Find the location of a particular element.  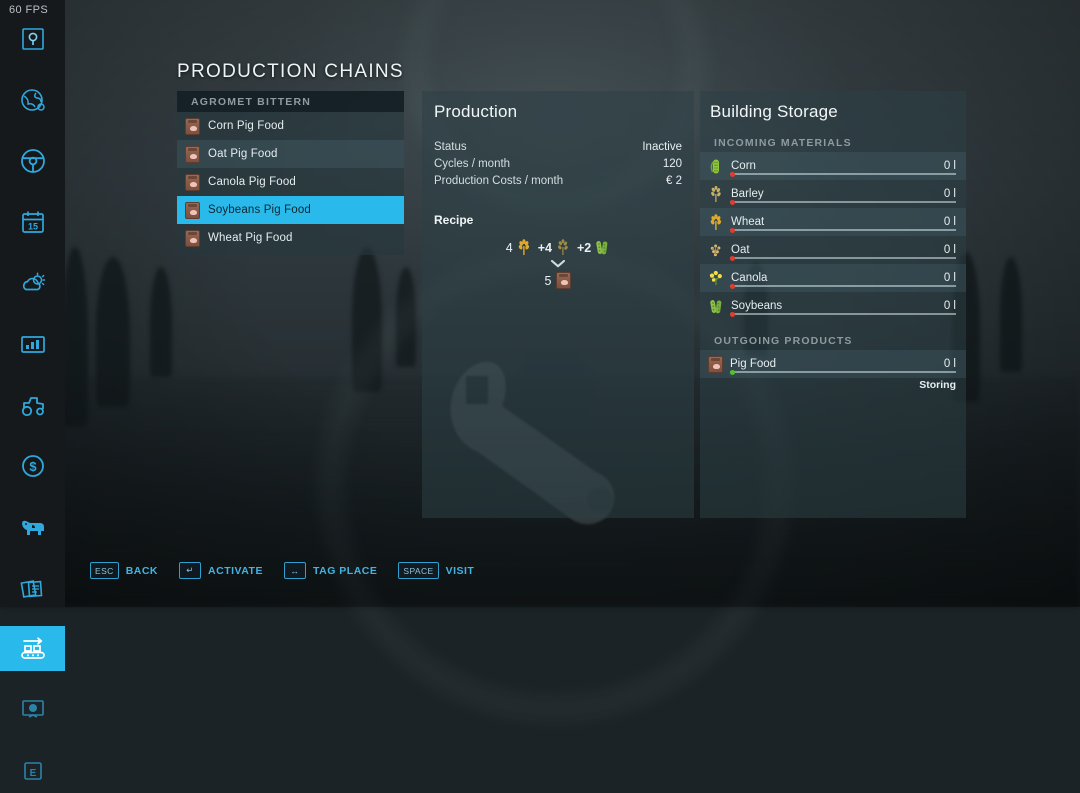

storage-row: Oat 0 l is located at coordinates (833, 250).